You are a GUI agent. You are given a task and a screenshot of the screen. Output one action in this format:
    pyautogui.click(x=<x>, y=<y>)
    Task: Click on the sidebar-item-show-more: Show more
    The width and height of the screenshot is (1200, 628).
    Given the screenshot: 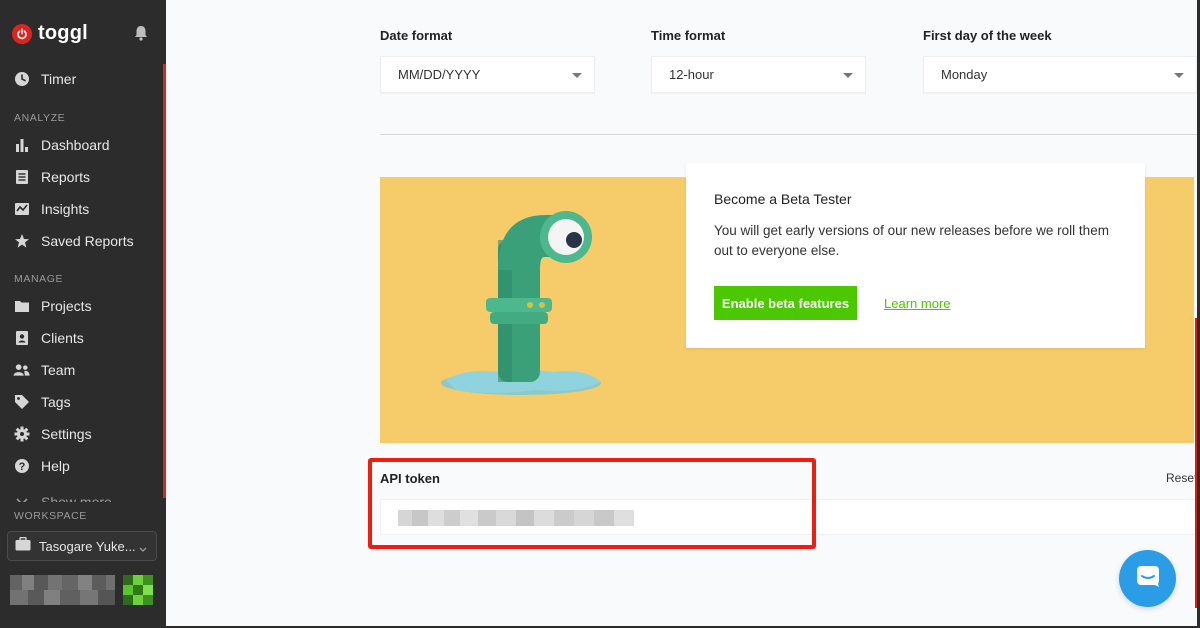 What is the action you would take?
    pyautogui.click(x=81, y=495)
    